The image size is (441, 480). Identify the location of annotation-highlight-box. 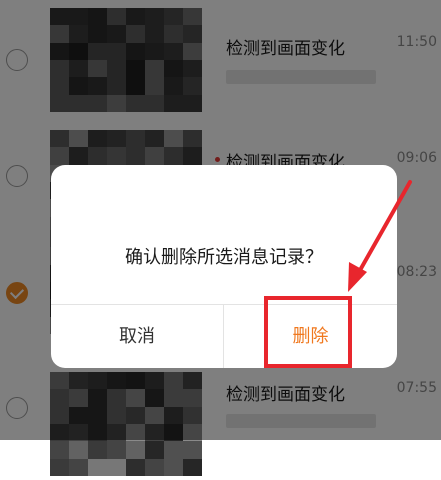
(308, 332).